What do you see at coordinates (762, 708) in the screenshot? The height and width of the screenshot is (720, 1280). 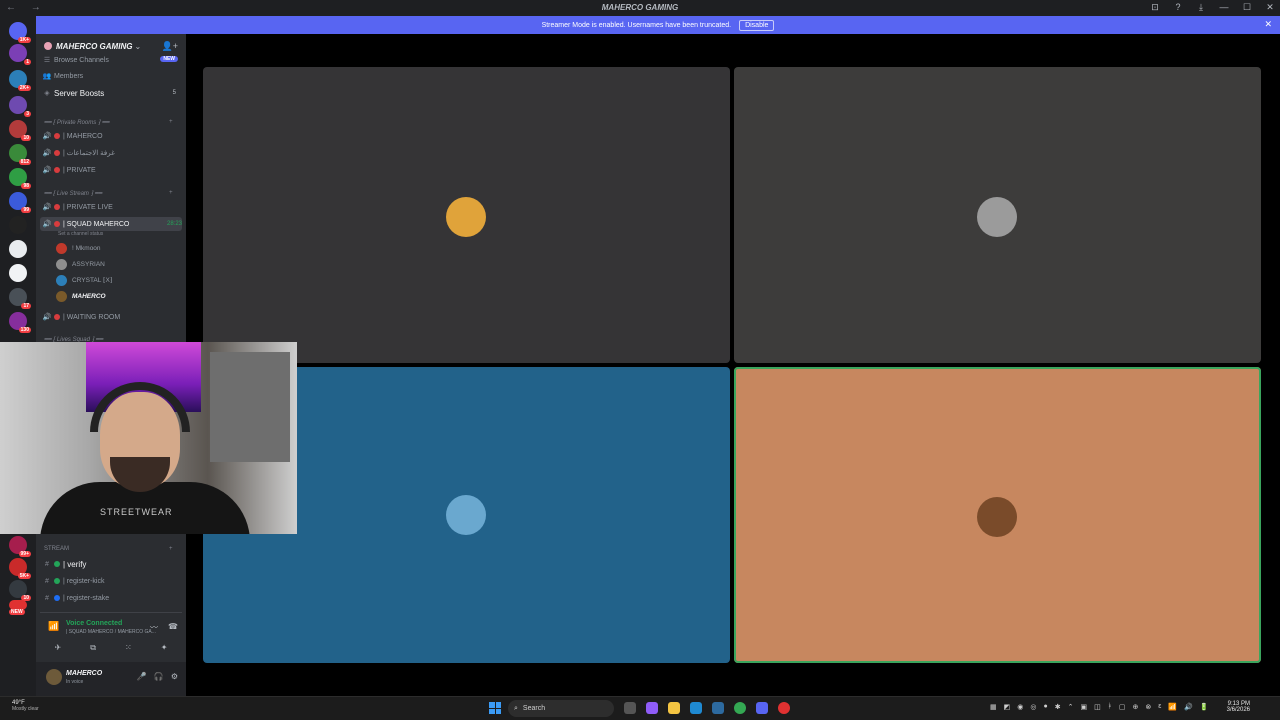 I see `discord-taskbar-icon` at bounding box center [762, 708].